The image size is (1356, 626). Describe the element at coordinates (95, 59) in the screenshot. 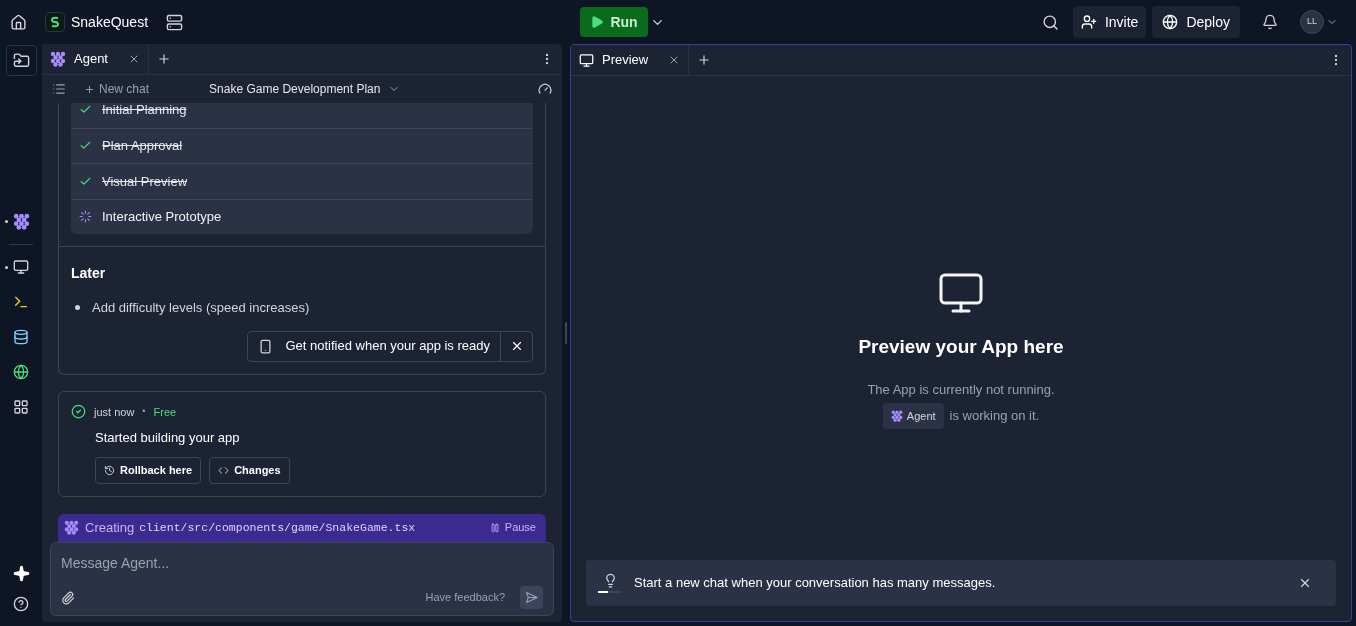

I see `panel-tab: Agent` at that location.